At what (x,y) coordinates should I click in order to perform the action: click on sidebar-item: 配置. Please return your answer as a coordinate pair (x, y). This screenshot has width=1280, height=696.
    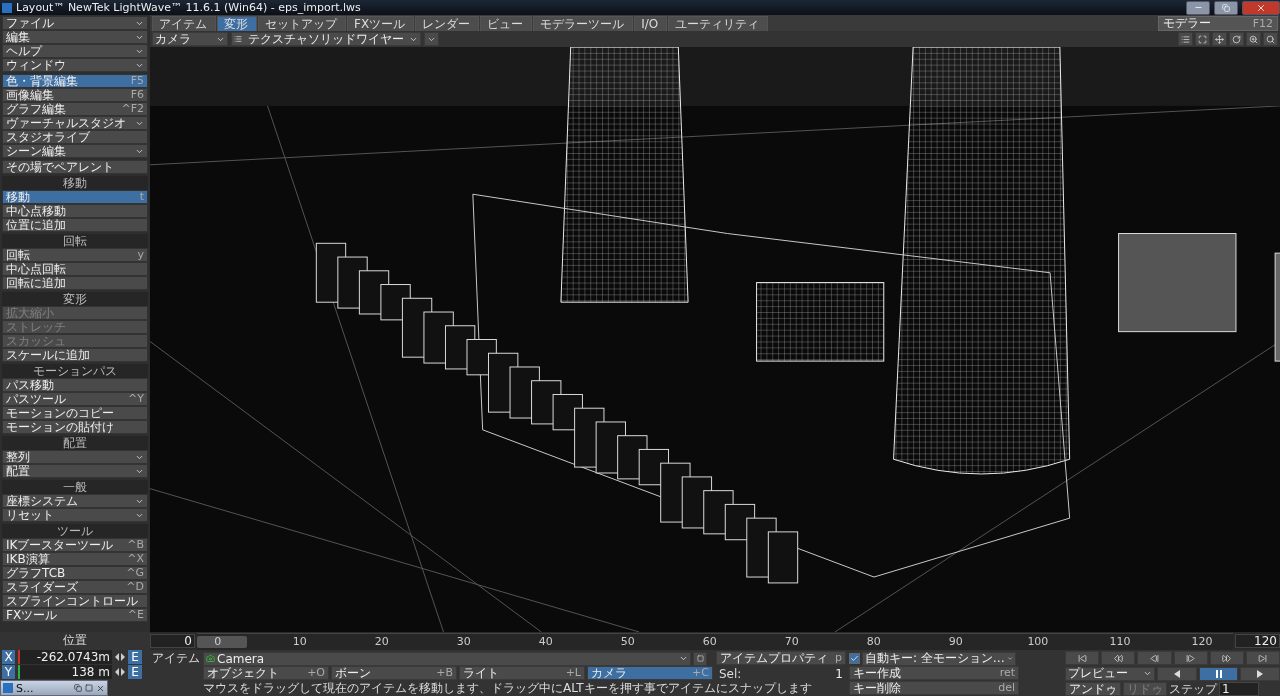
    Looking at the image, I should click on (75, 471).